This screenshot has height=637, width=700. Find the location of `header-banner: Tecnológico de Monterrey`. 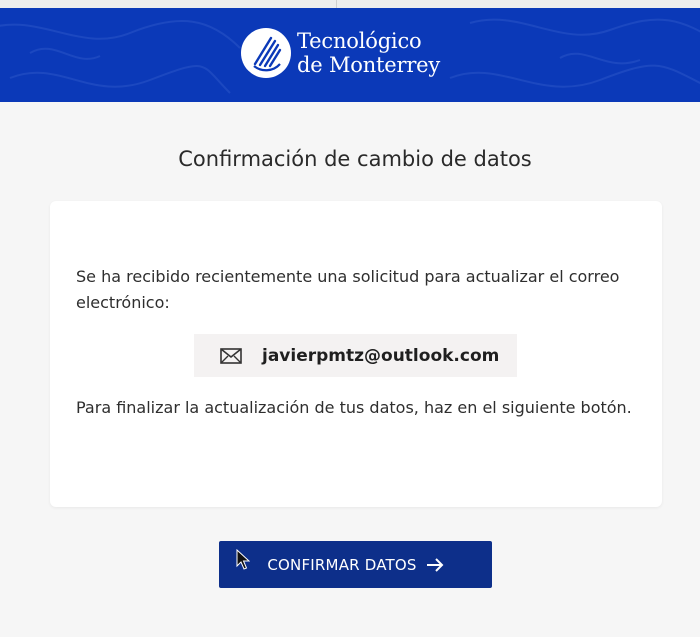

header-banner: Tecnológico de Monterrey is located at coordinates (350, 55).